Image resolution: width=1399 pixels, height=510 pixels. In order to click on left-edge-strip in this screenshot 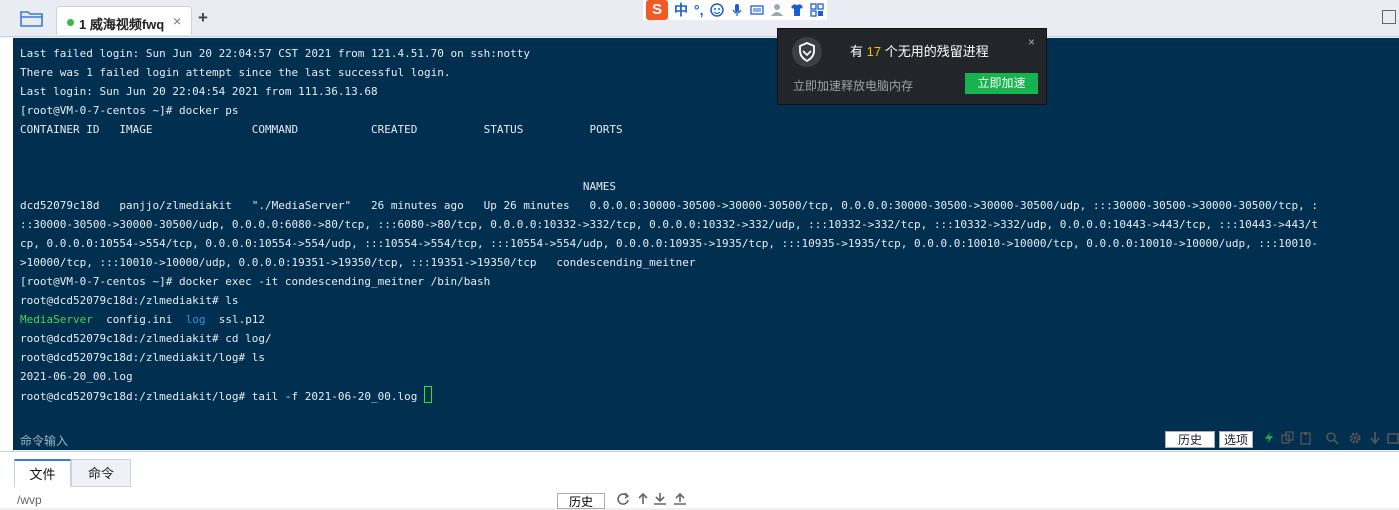, I will do `click(7, 272)`.